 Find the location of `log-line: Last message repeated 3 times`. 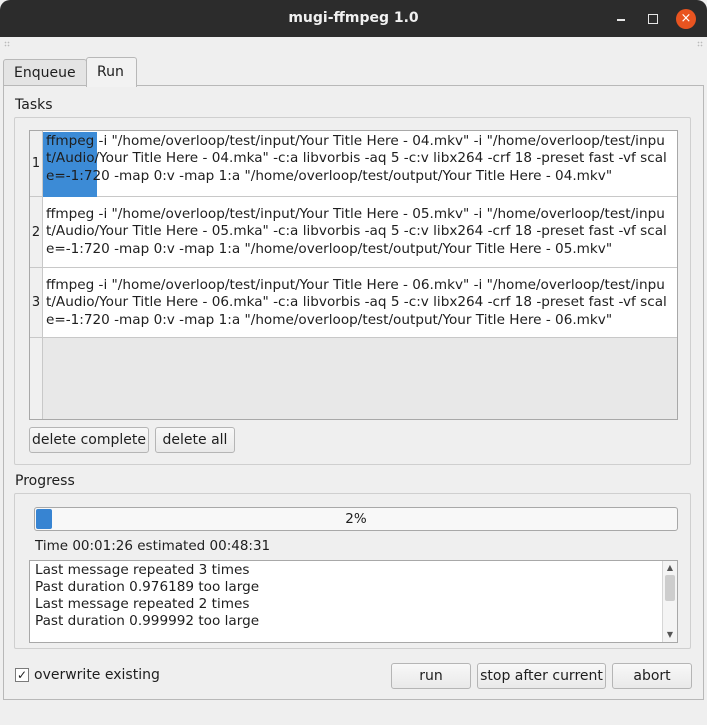

log-line: Last message repeated 3 times is located at coordinates (142, 570).